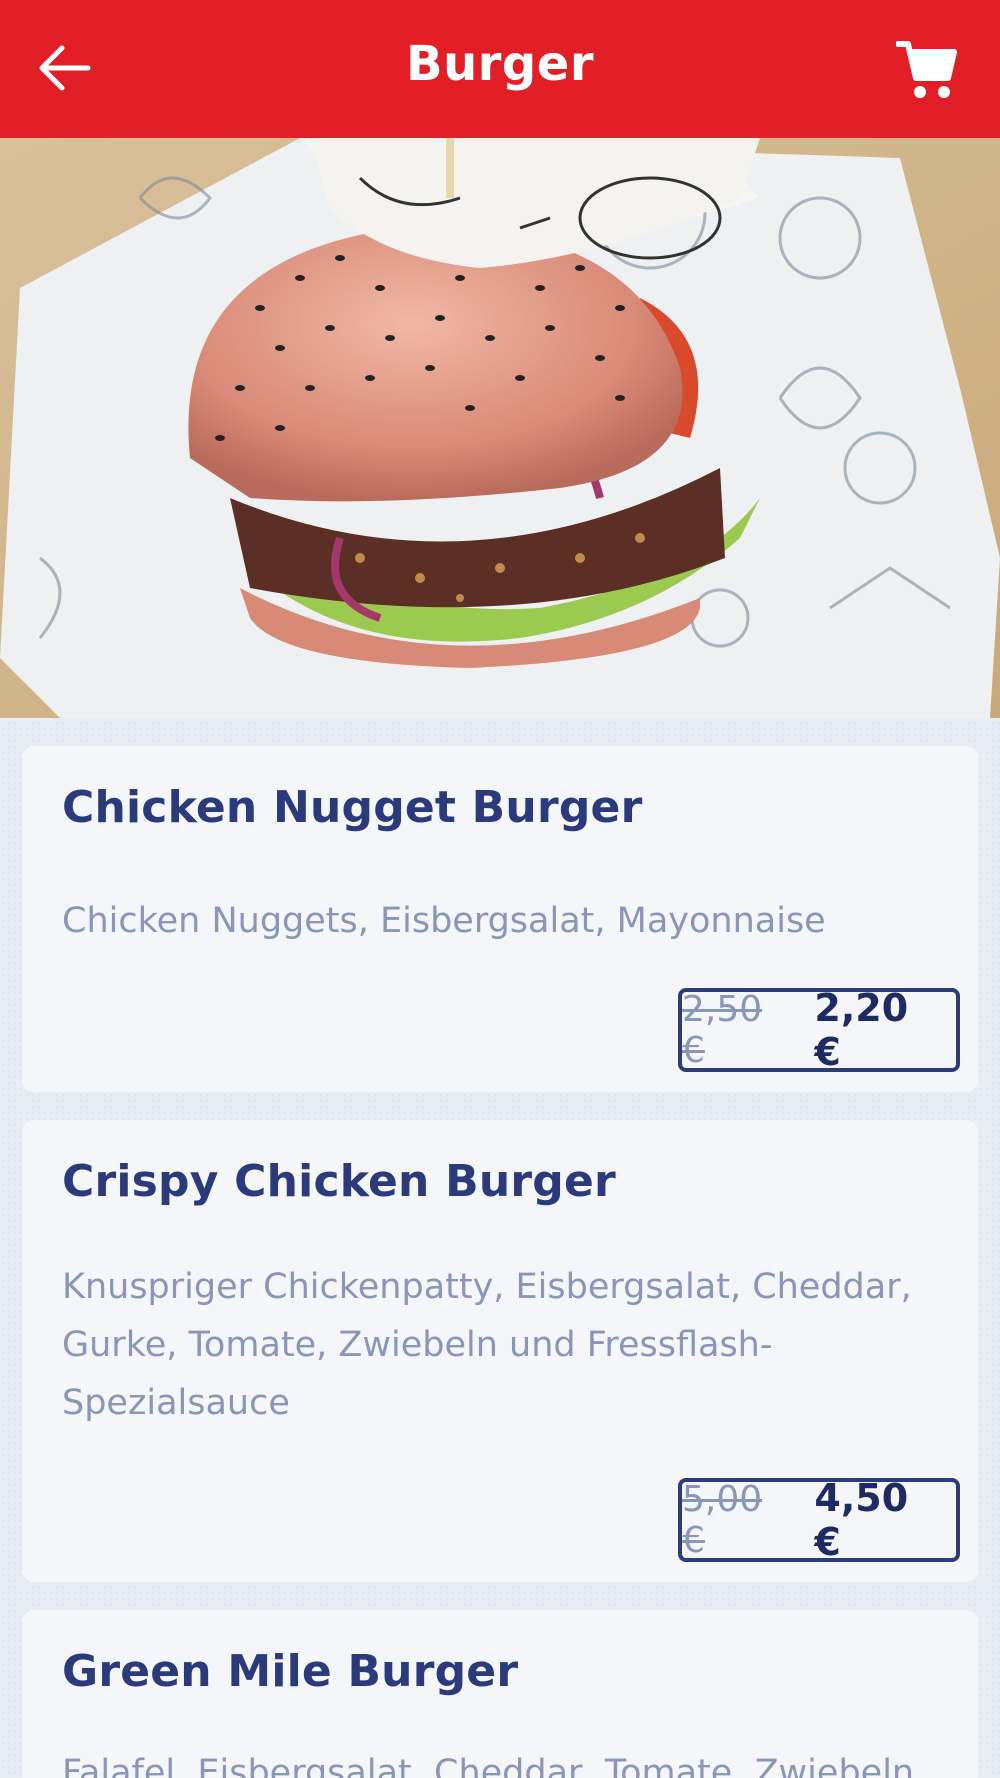  I want to click on description-line: Spezialsauce, so click(176, 1403).